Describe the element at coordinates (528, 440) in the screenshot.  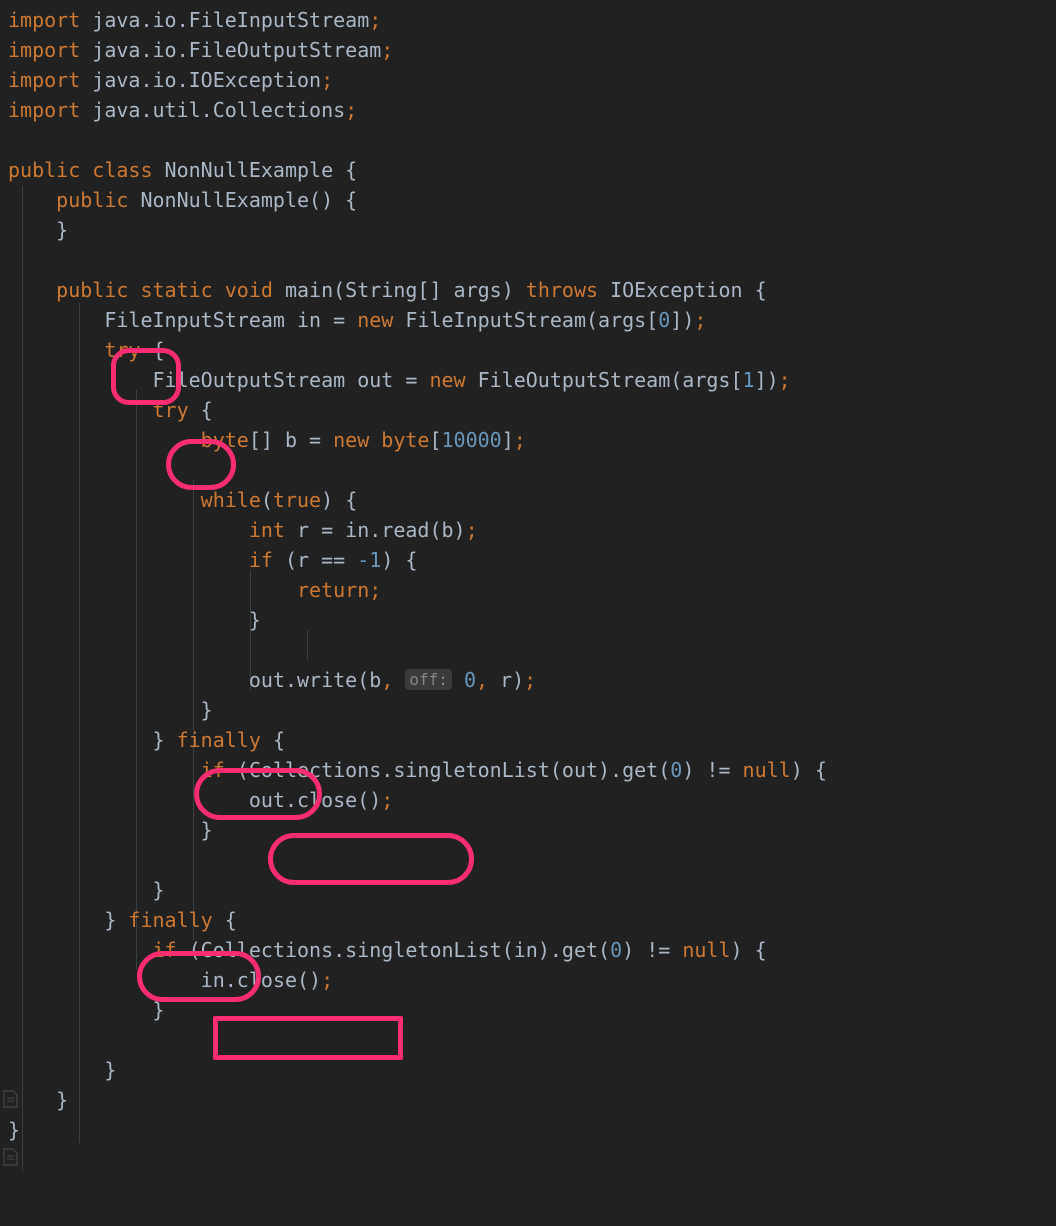
I see `code-line-15: byte[] b = new byte[10000];` at that location.